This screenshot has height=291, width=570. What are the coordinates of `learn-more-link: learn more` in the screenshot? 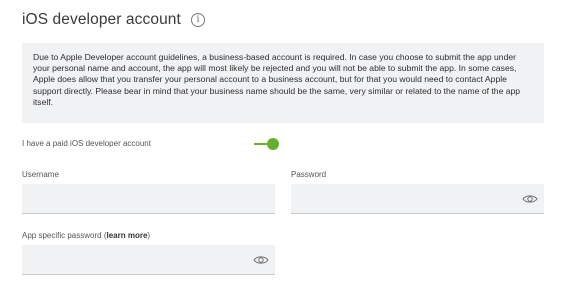 It's located at (126, 235).